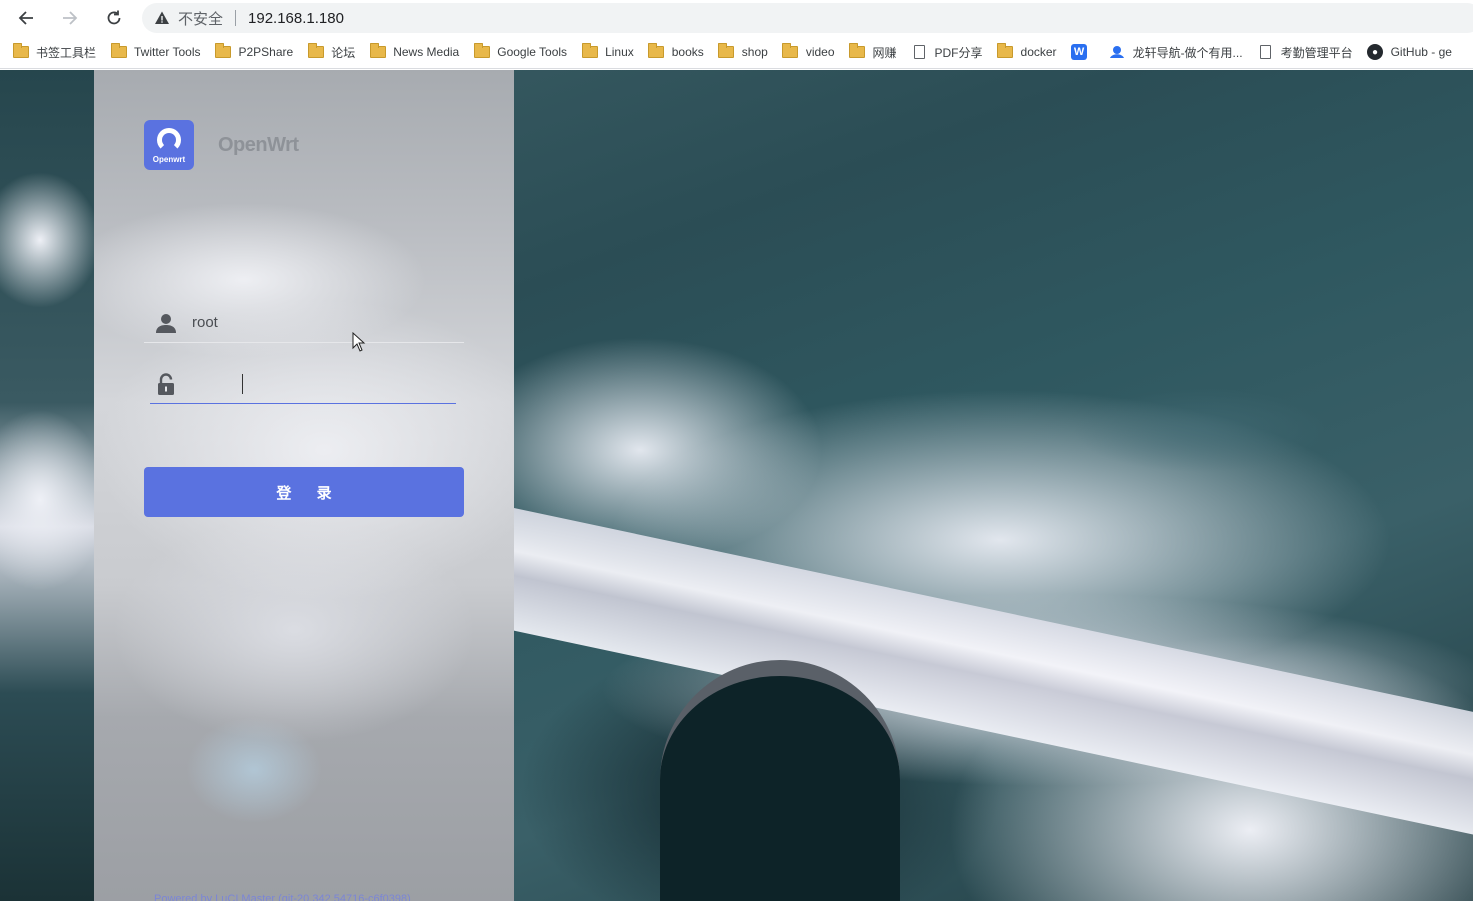 Image resolution: width=1473 pixels, height=901 pixels. I want to click on bookmark-label: Google Tools, so click(532, 52).